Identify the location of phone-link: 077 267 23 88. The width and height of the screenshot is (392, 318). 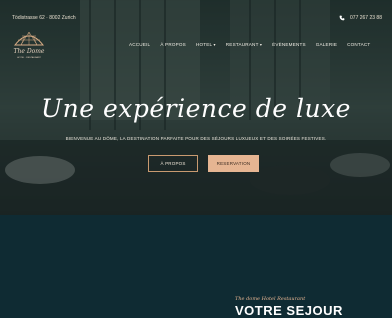
(360, 18).